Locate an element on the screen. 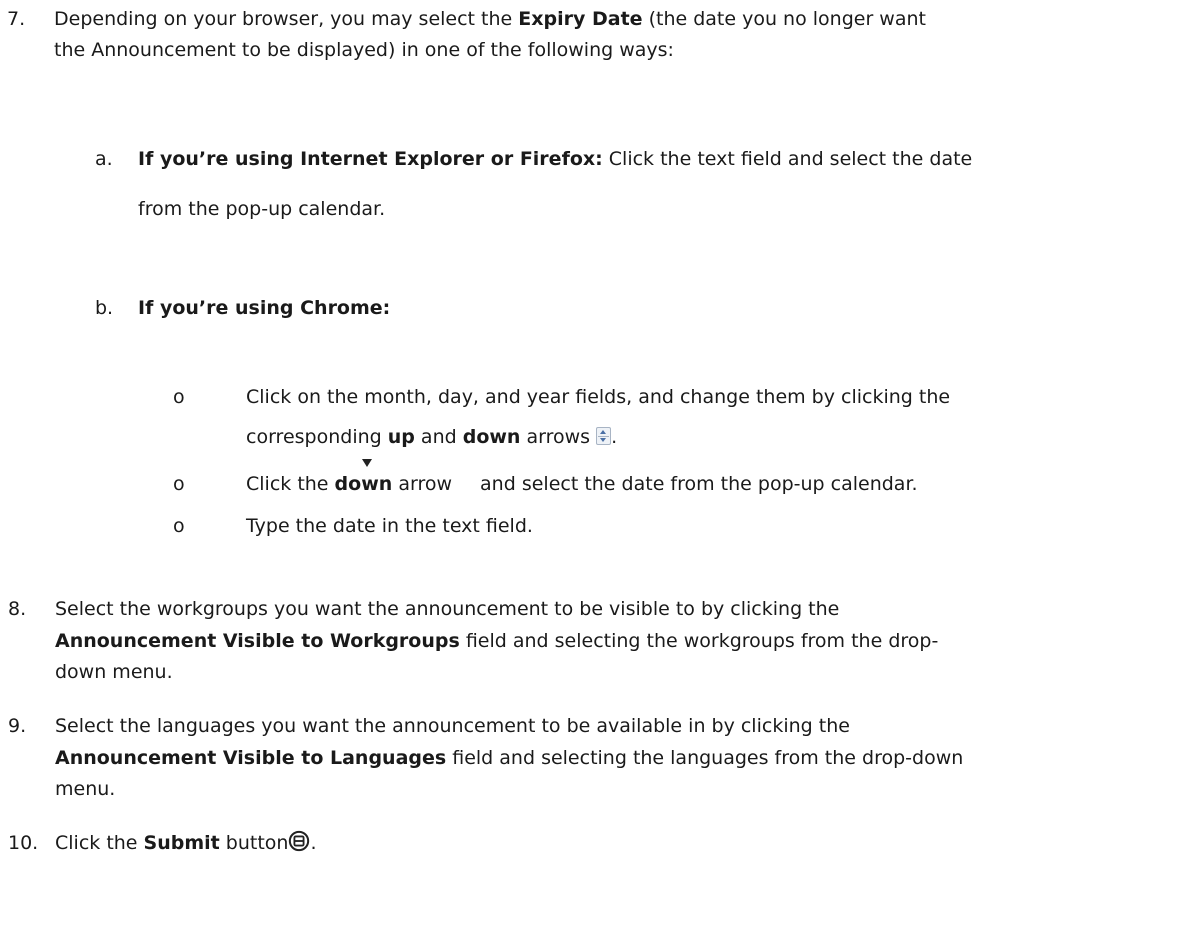 Image resolution: width=1179 pixels, height=947 pixels. step-text-continued: menu. is located at coordinates (85, 789).